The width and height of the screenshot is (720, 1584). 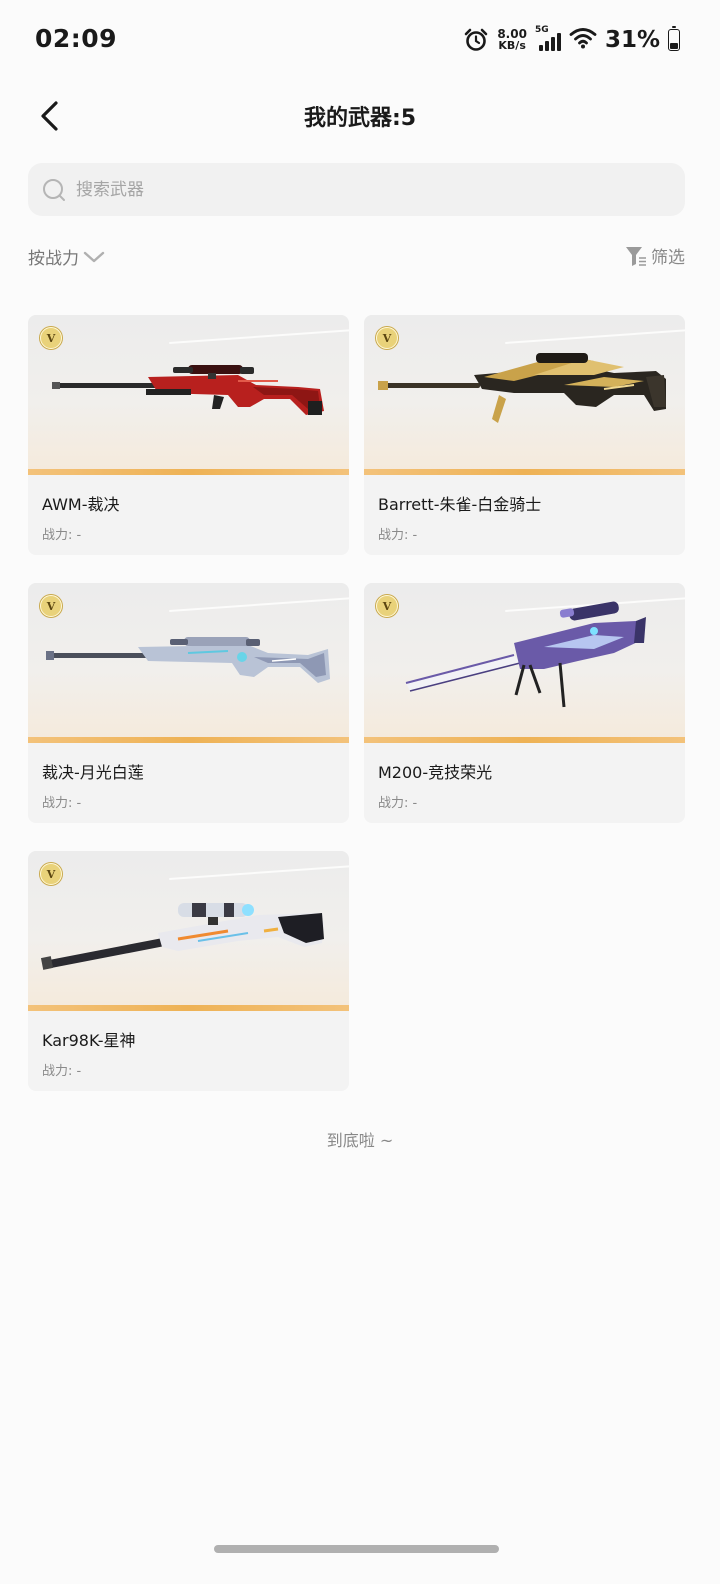 What do you see at coordinates (636, 256) in the screenshot?
I see `filter-icon` at bounding box center [636, 256].